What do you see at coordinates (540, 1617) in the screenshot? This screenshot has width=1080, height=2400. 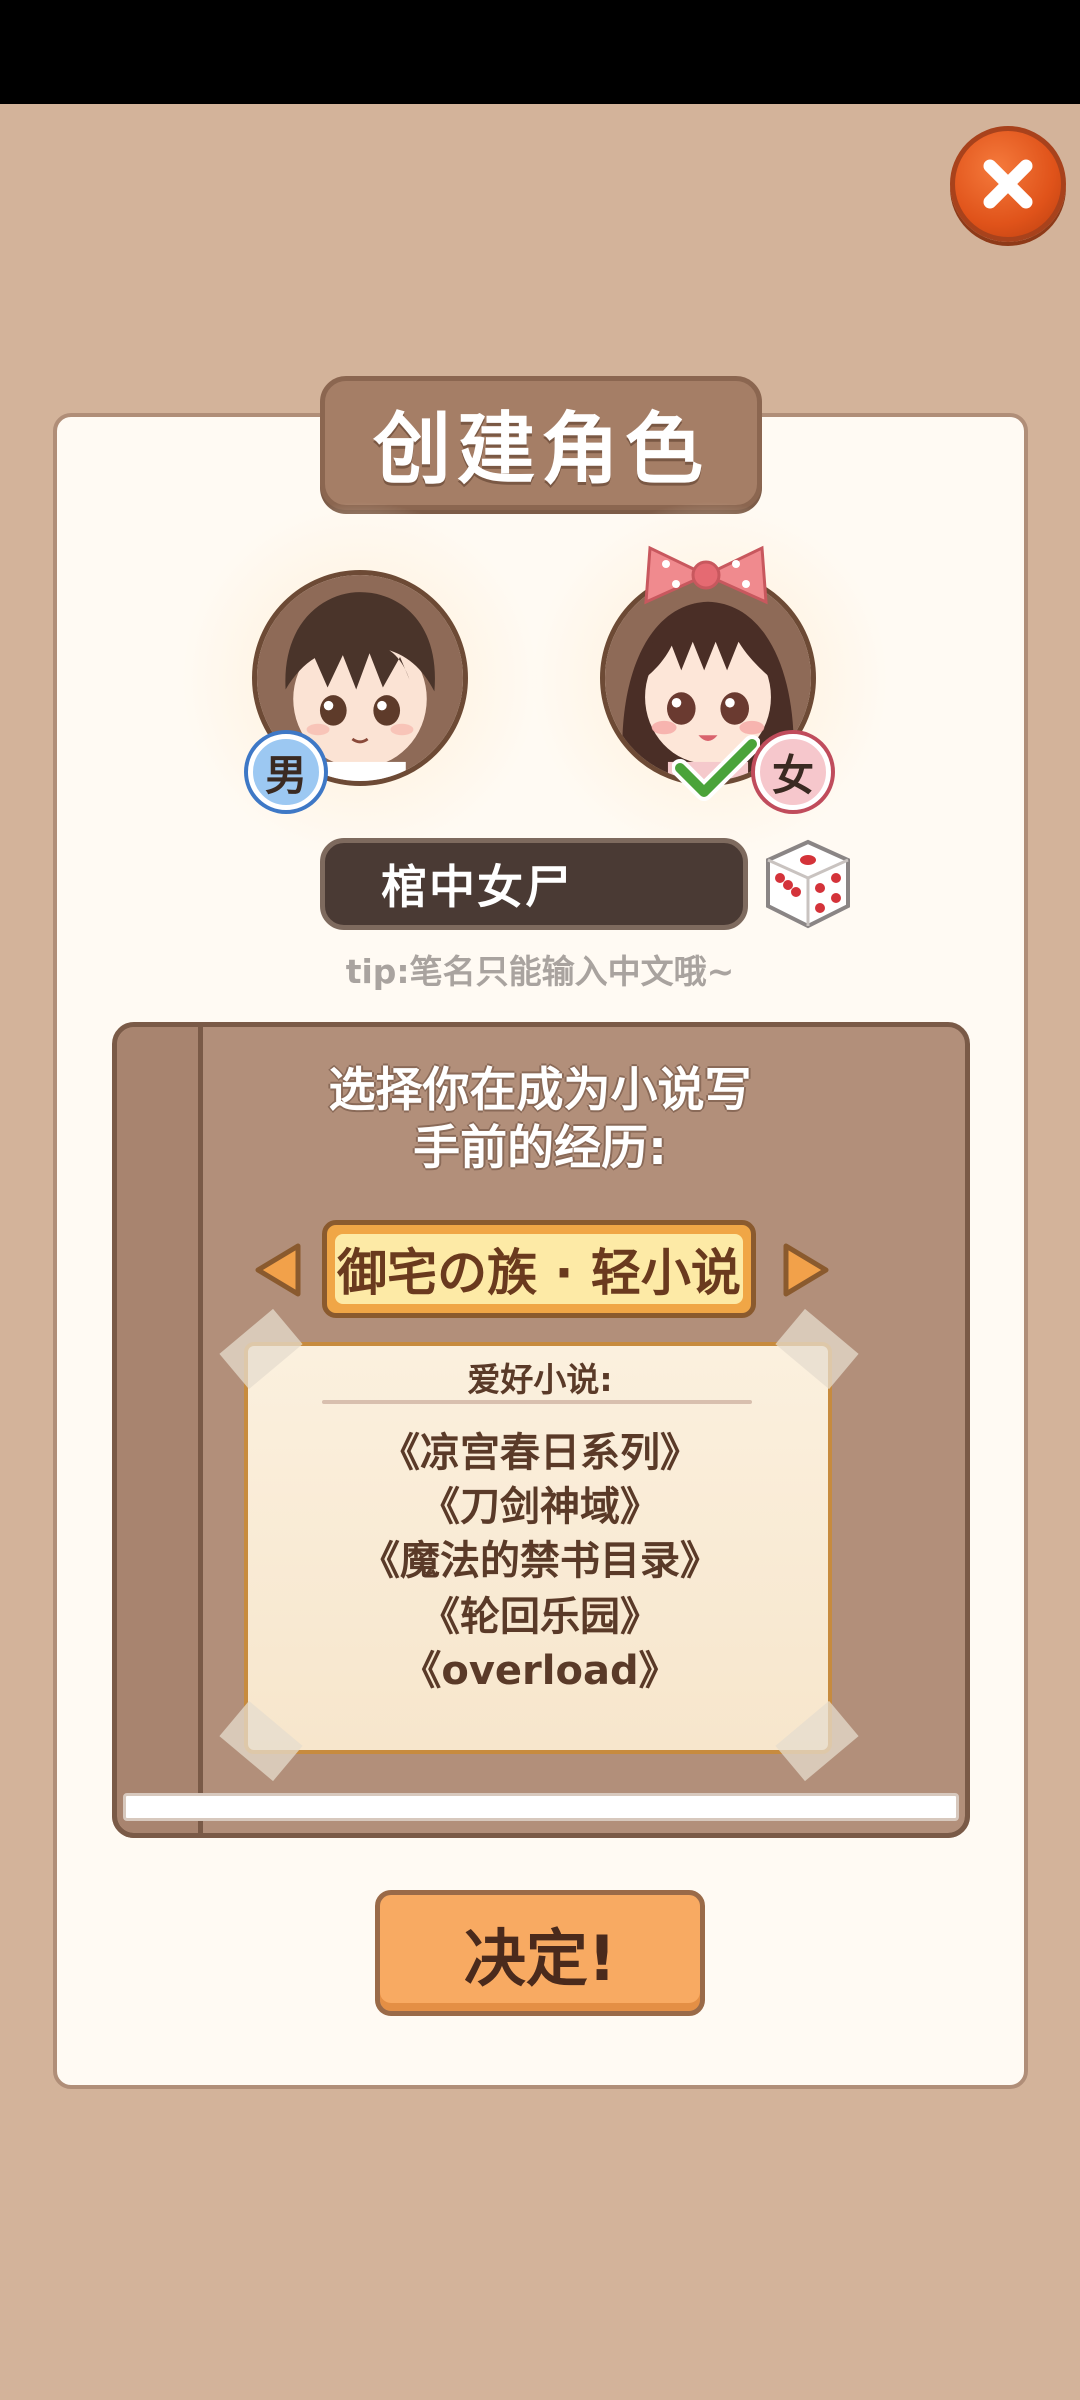 I see `novel-item: 《轮回乐园》` at bounding box center [540, 1617].